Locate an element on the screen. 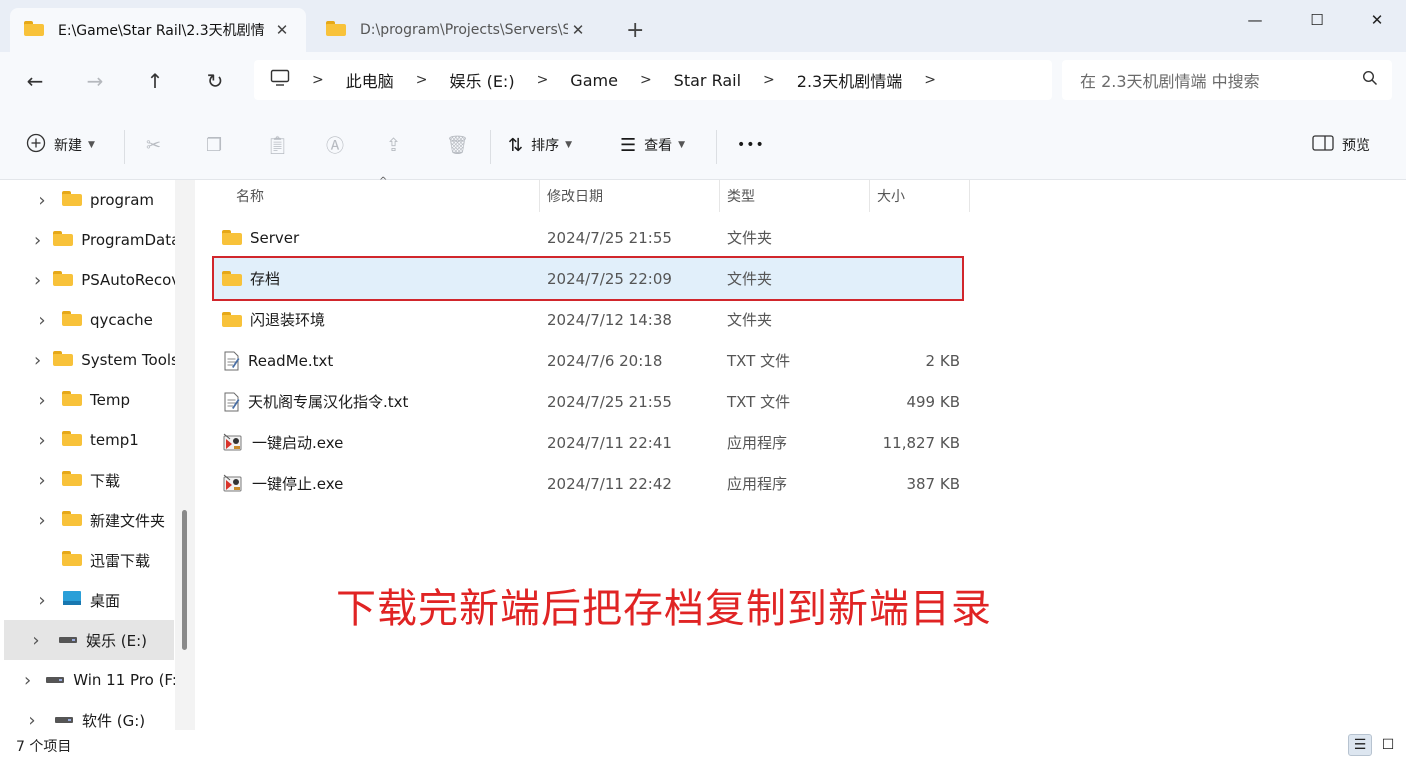 The width and height of the screenshot is (1406, 759). cut-button: ✂ is located at coordinates (157, 145).